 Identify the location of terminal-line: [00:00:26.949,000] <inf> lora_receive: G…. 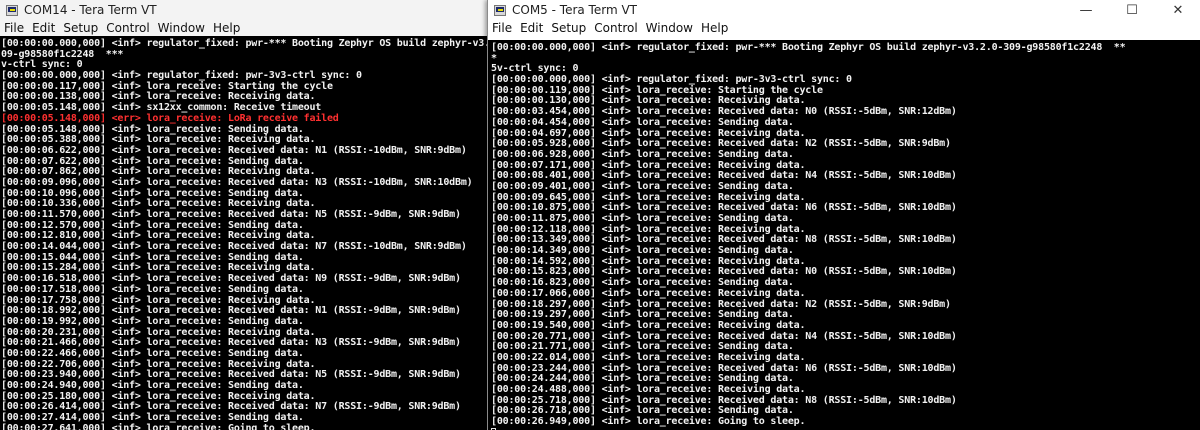
(648, 422).